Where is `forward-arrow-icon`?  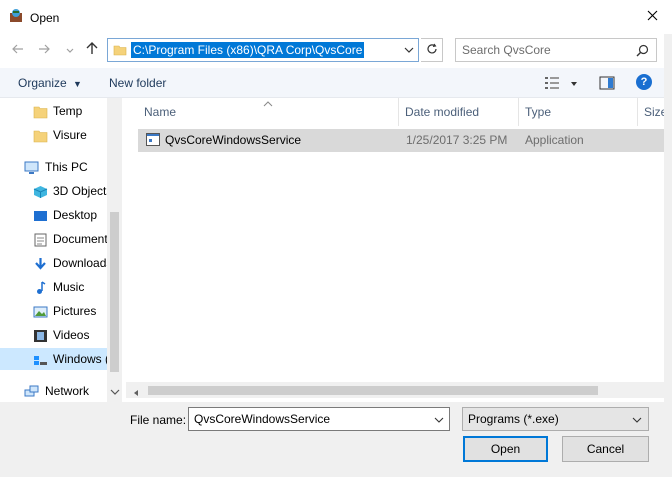
forward-arrow-icon is located at coordinates (44, 50).